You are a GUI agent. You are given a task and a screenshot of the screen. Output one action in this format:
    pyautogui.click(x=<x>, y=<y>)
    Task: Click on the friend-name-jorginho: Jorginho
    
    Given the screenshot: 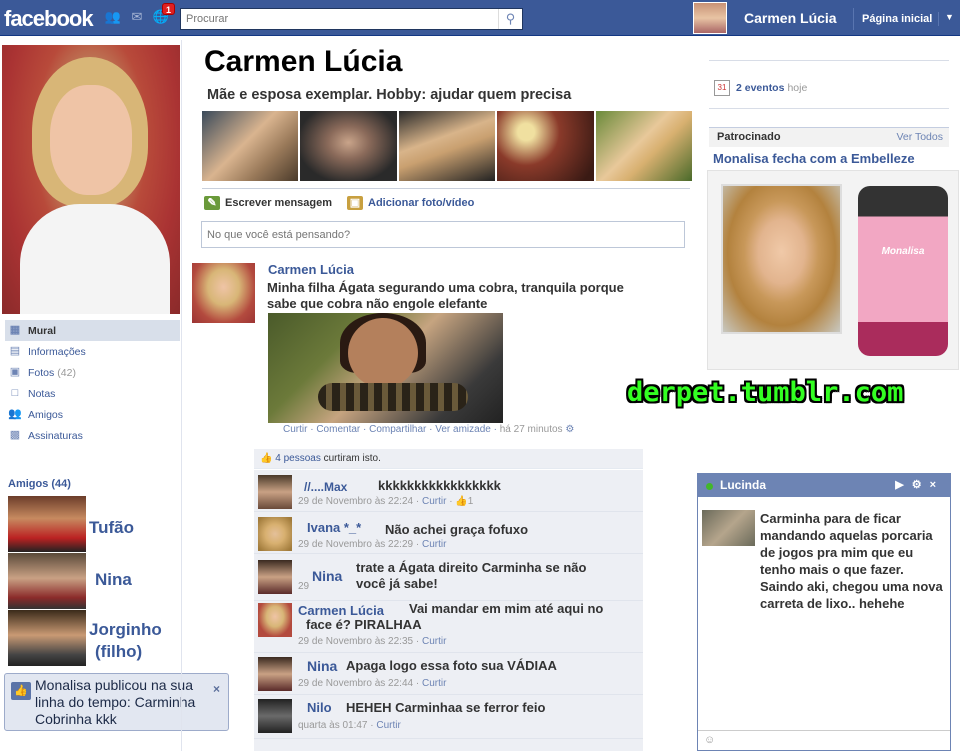 What is the action you would take?
    pyautogui.click(x=125, y=630)
    